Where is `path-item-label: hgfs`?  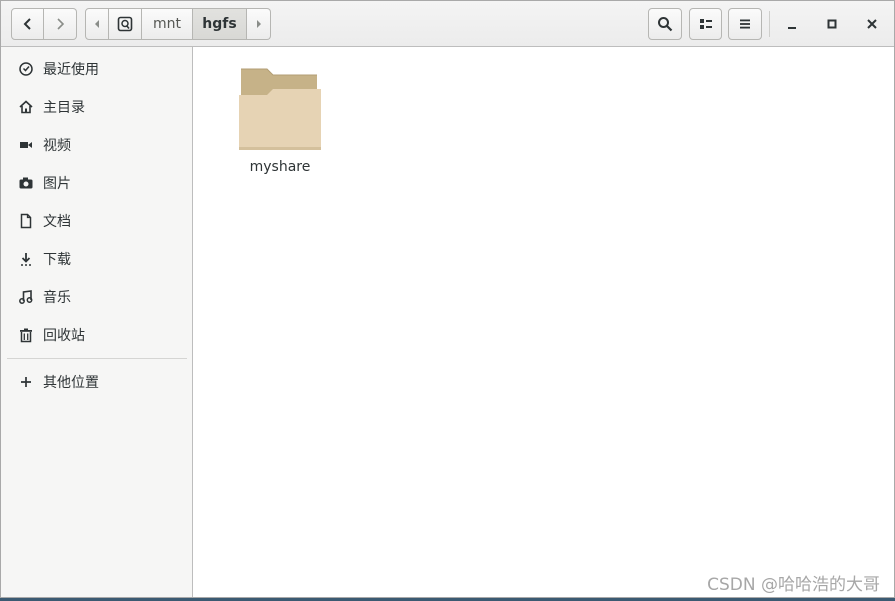
path-item-label: hgfs is located at coordinates (219, 24).